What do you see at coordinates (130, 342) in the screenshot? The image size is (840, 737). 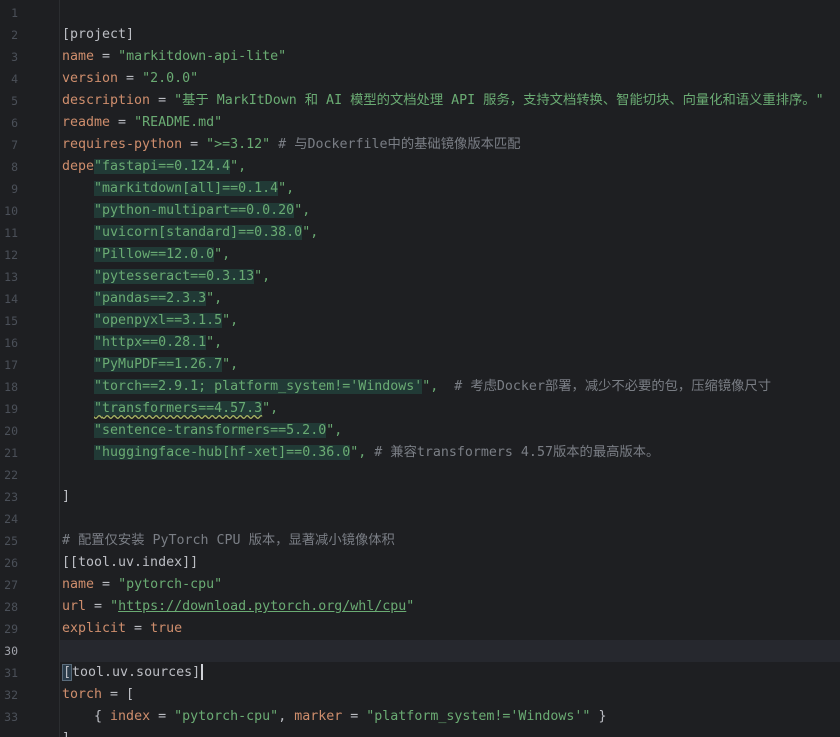 I see `dep-name: httpx==` at bounding box center [130, 342].